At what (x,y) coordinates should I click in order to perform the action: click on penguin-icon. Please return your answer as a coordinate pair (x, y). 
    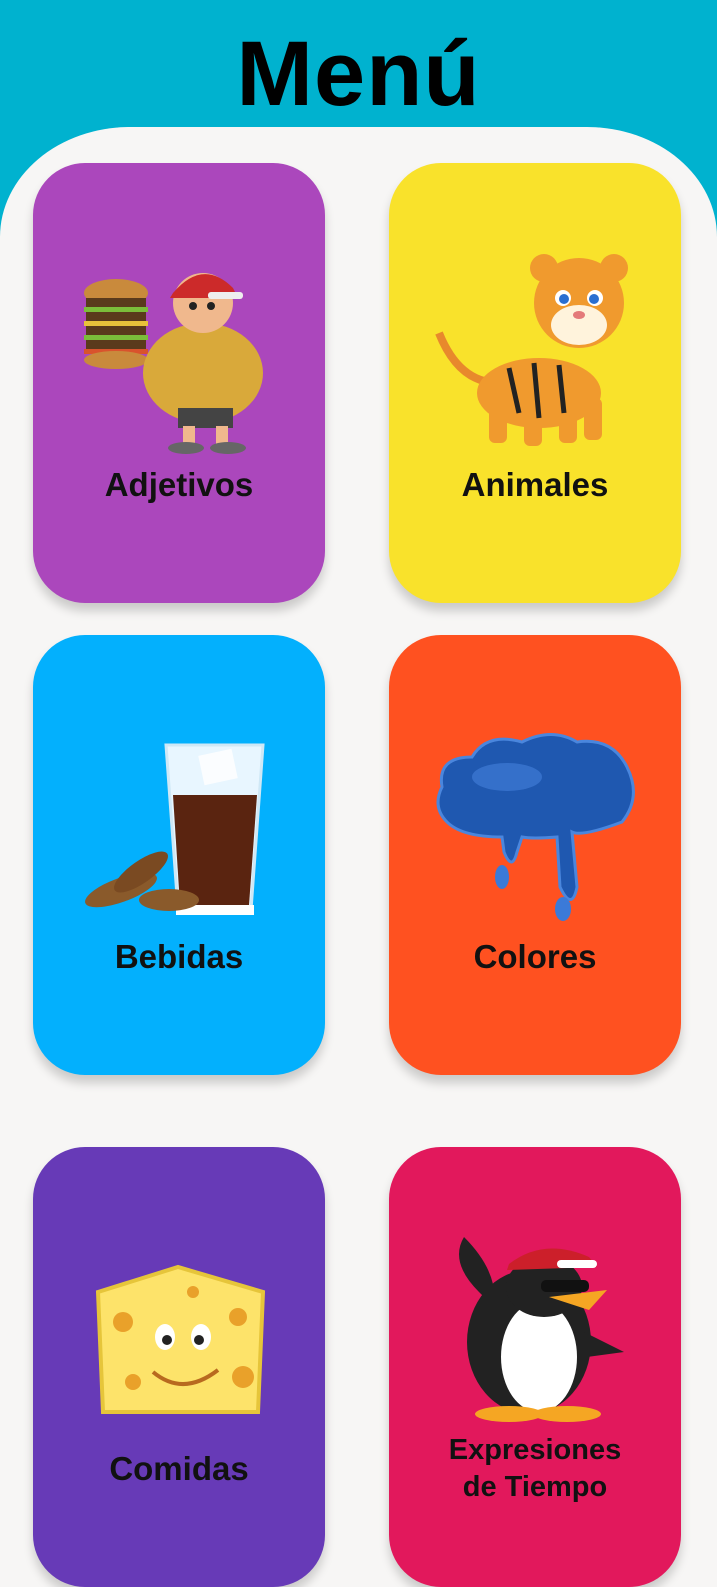
    Looking at the image, I should click on (541, 1329).